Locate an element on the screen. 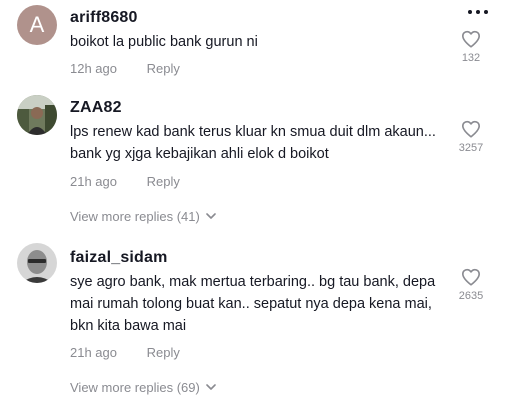  like-button: 2635 is located at coordinates (471, 285).